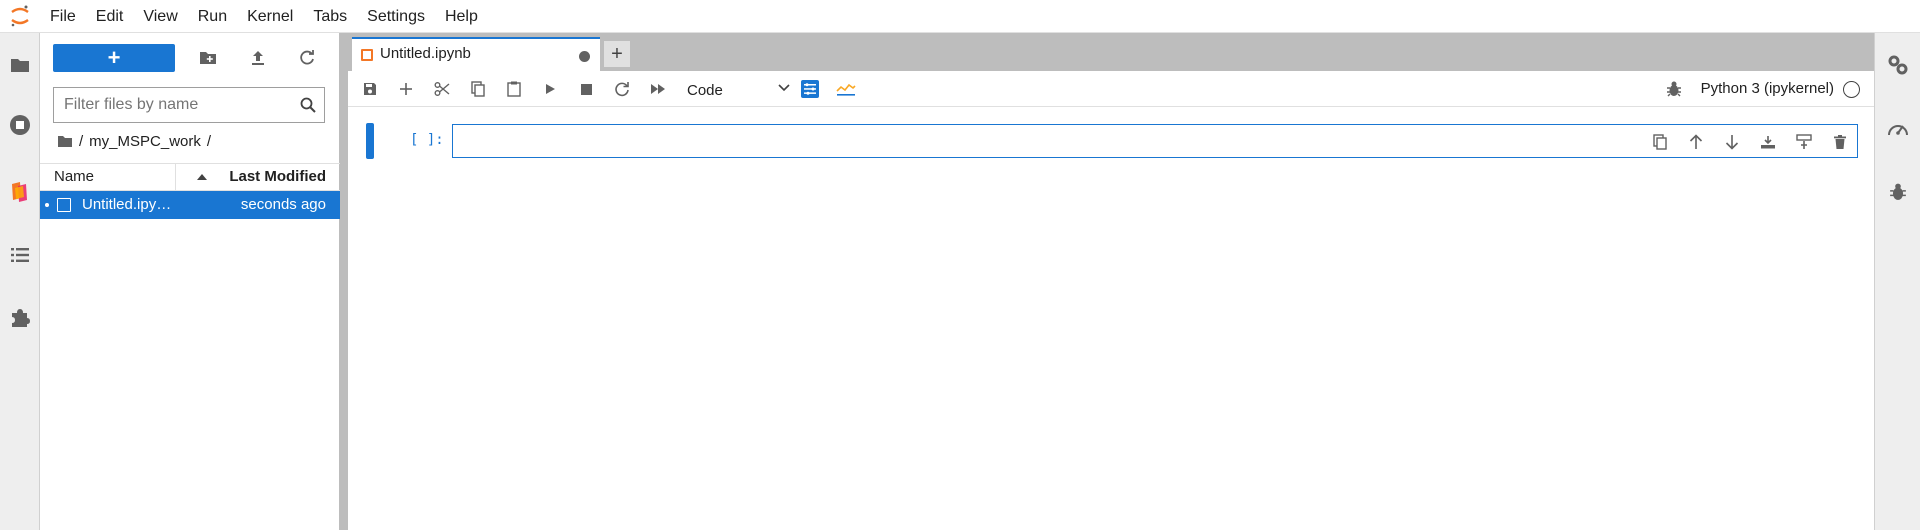  Describe the element at coordinates (277, 176) in the screenshot. I see `column-header-last-modified: Last Modified` at that location.